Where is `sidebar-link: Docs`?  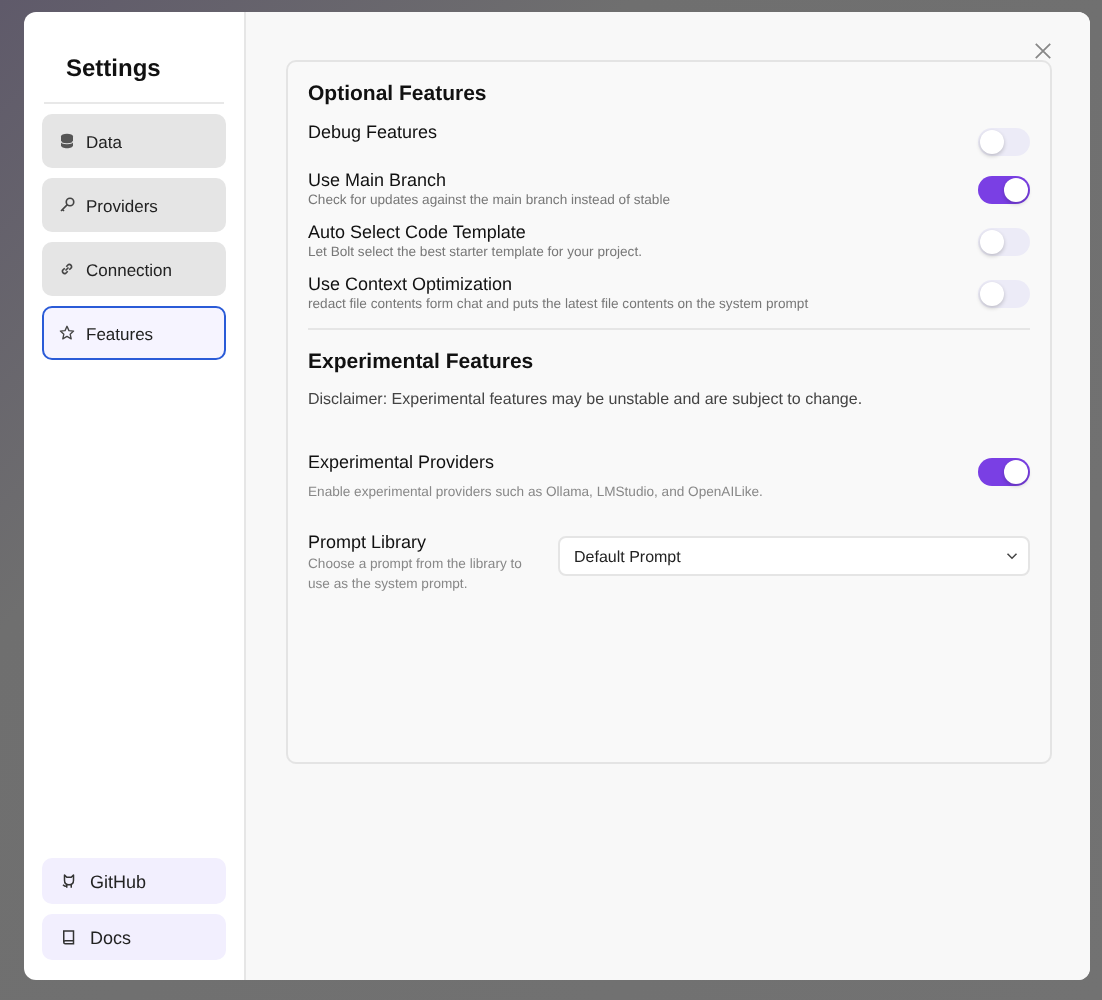 sidebar-link: Docs is located at coordinates (134, 937).